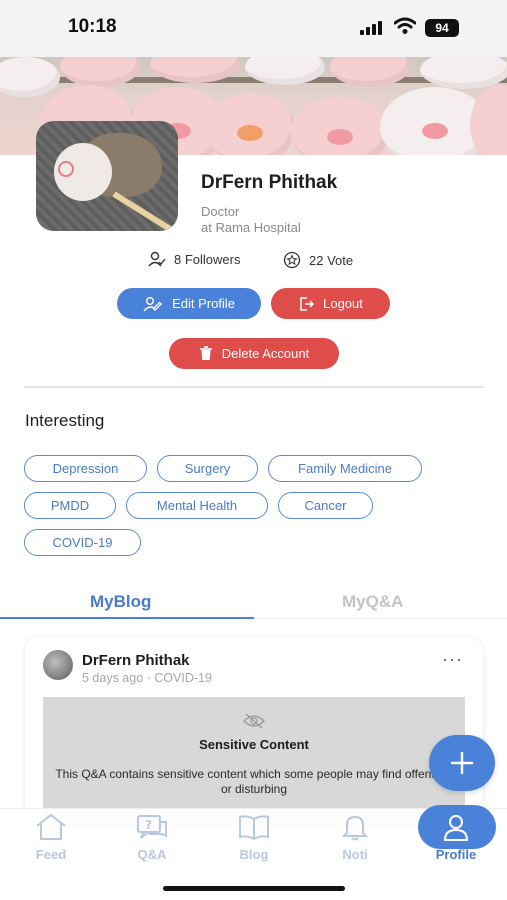 The image size is (507, 900). What do you see at coordinates (372, 602) in the screenshot?
I see `tab-myqa: MyQ&A` at bounding box center [372, 602].